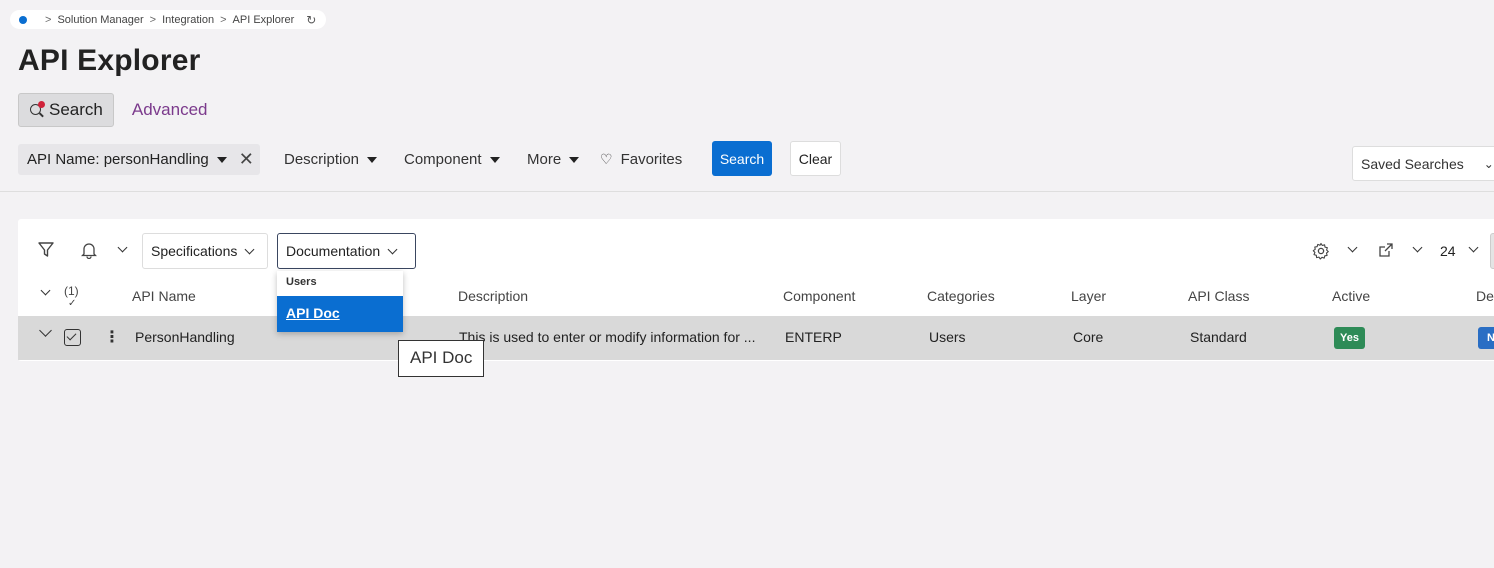 The width and height of the screenshot is (1494, 568). What do you see at coordinates (441, 358) in the screenshot?
I see `tooltip: API Doc` at bounding box center [441, 358].